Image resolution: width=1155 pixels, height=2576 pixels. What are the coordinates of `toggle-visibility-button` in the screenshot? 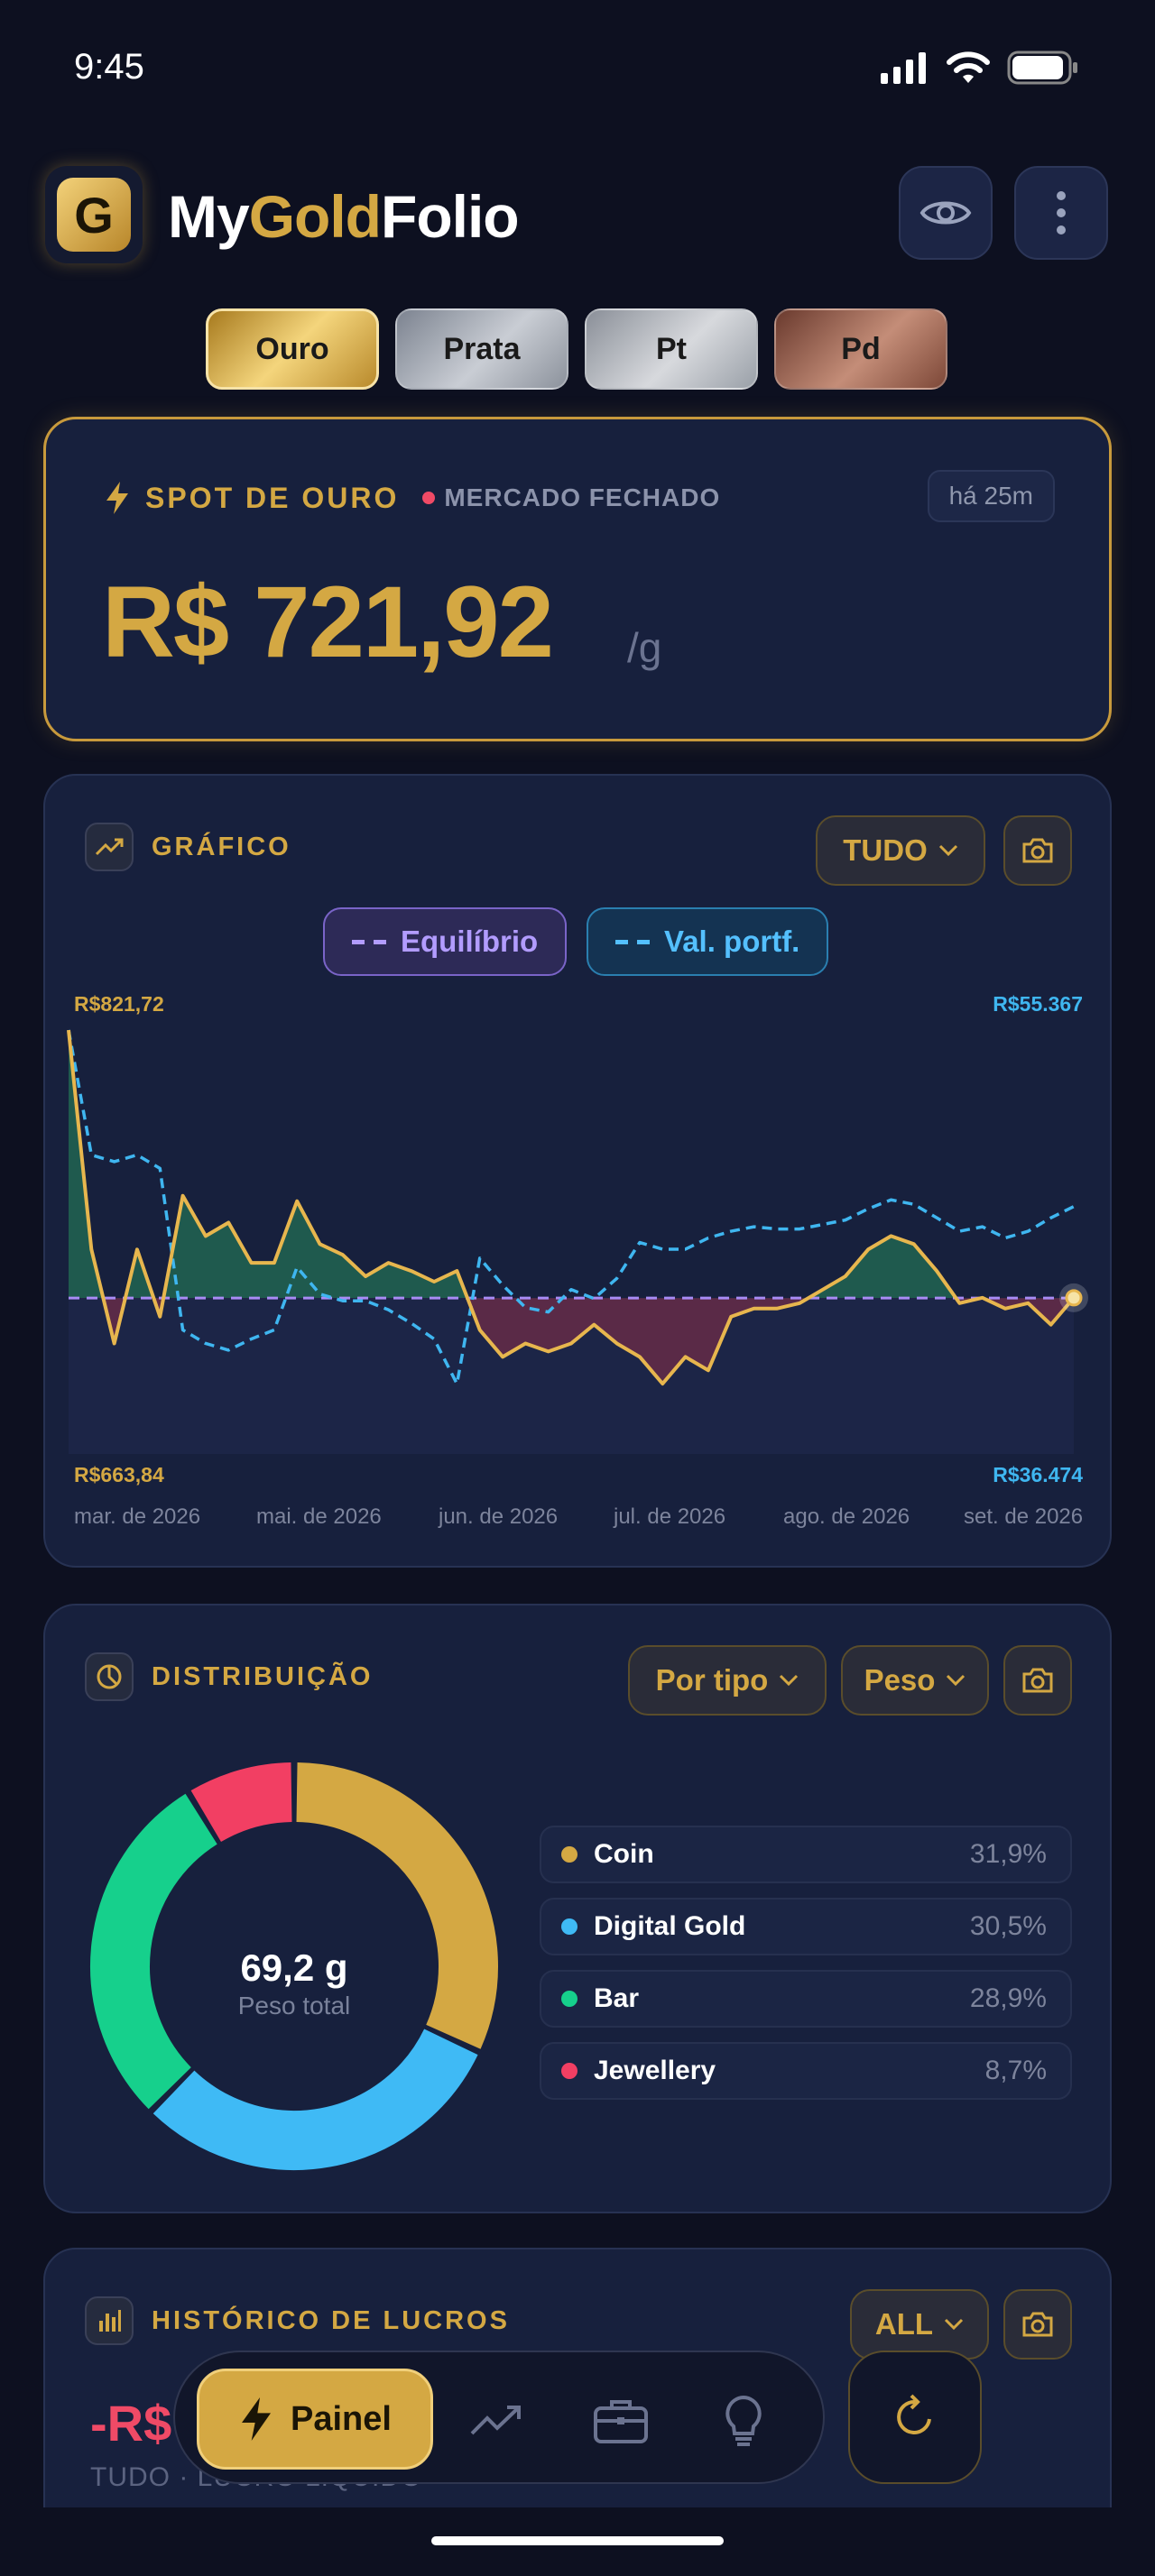 It's located at (946, 213).